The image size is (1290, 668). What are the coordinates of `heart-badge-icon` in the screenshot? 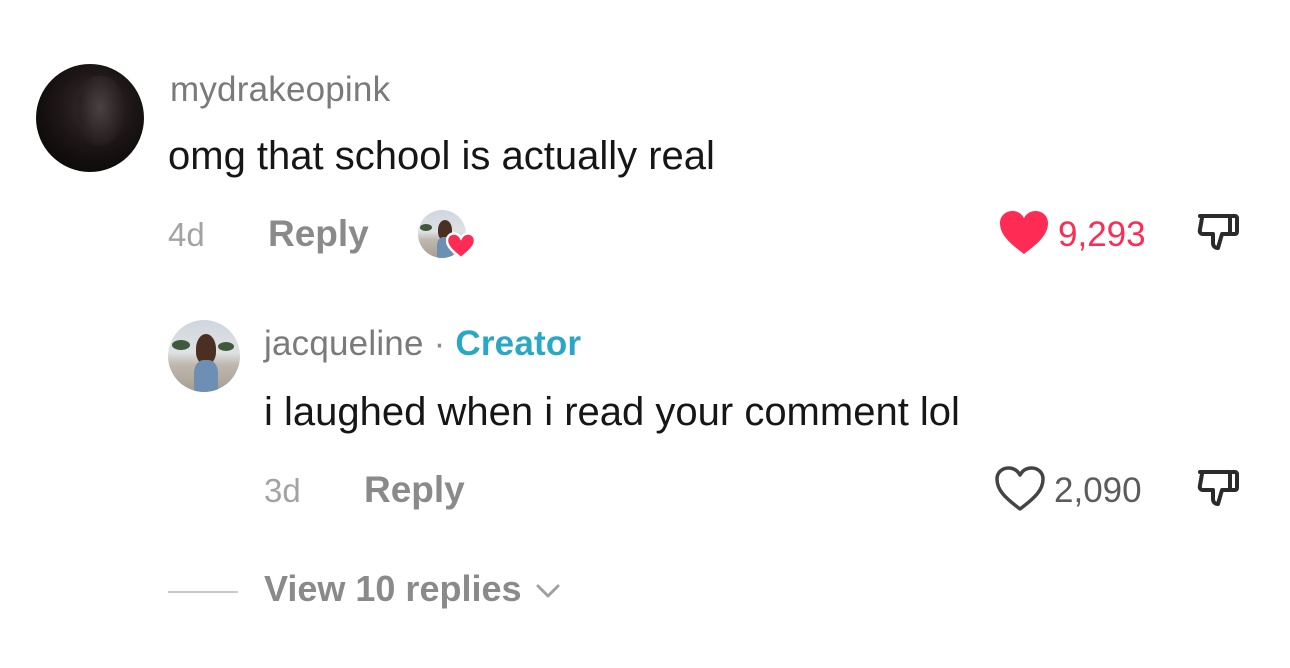 It's located at (461, 246).